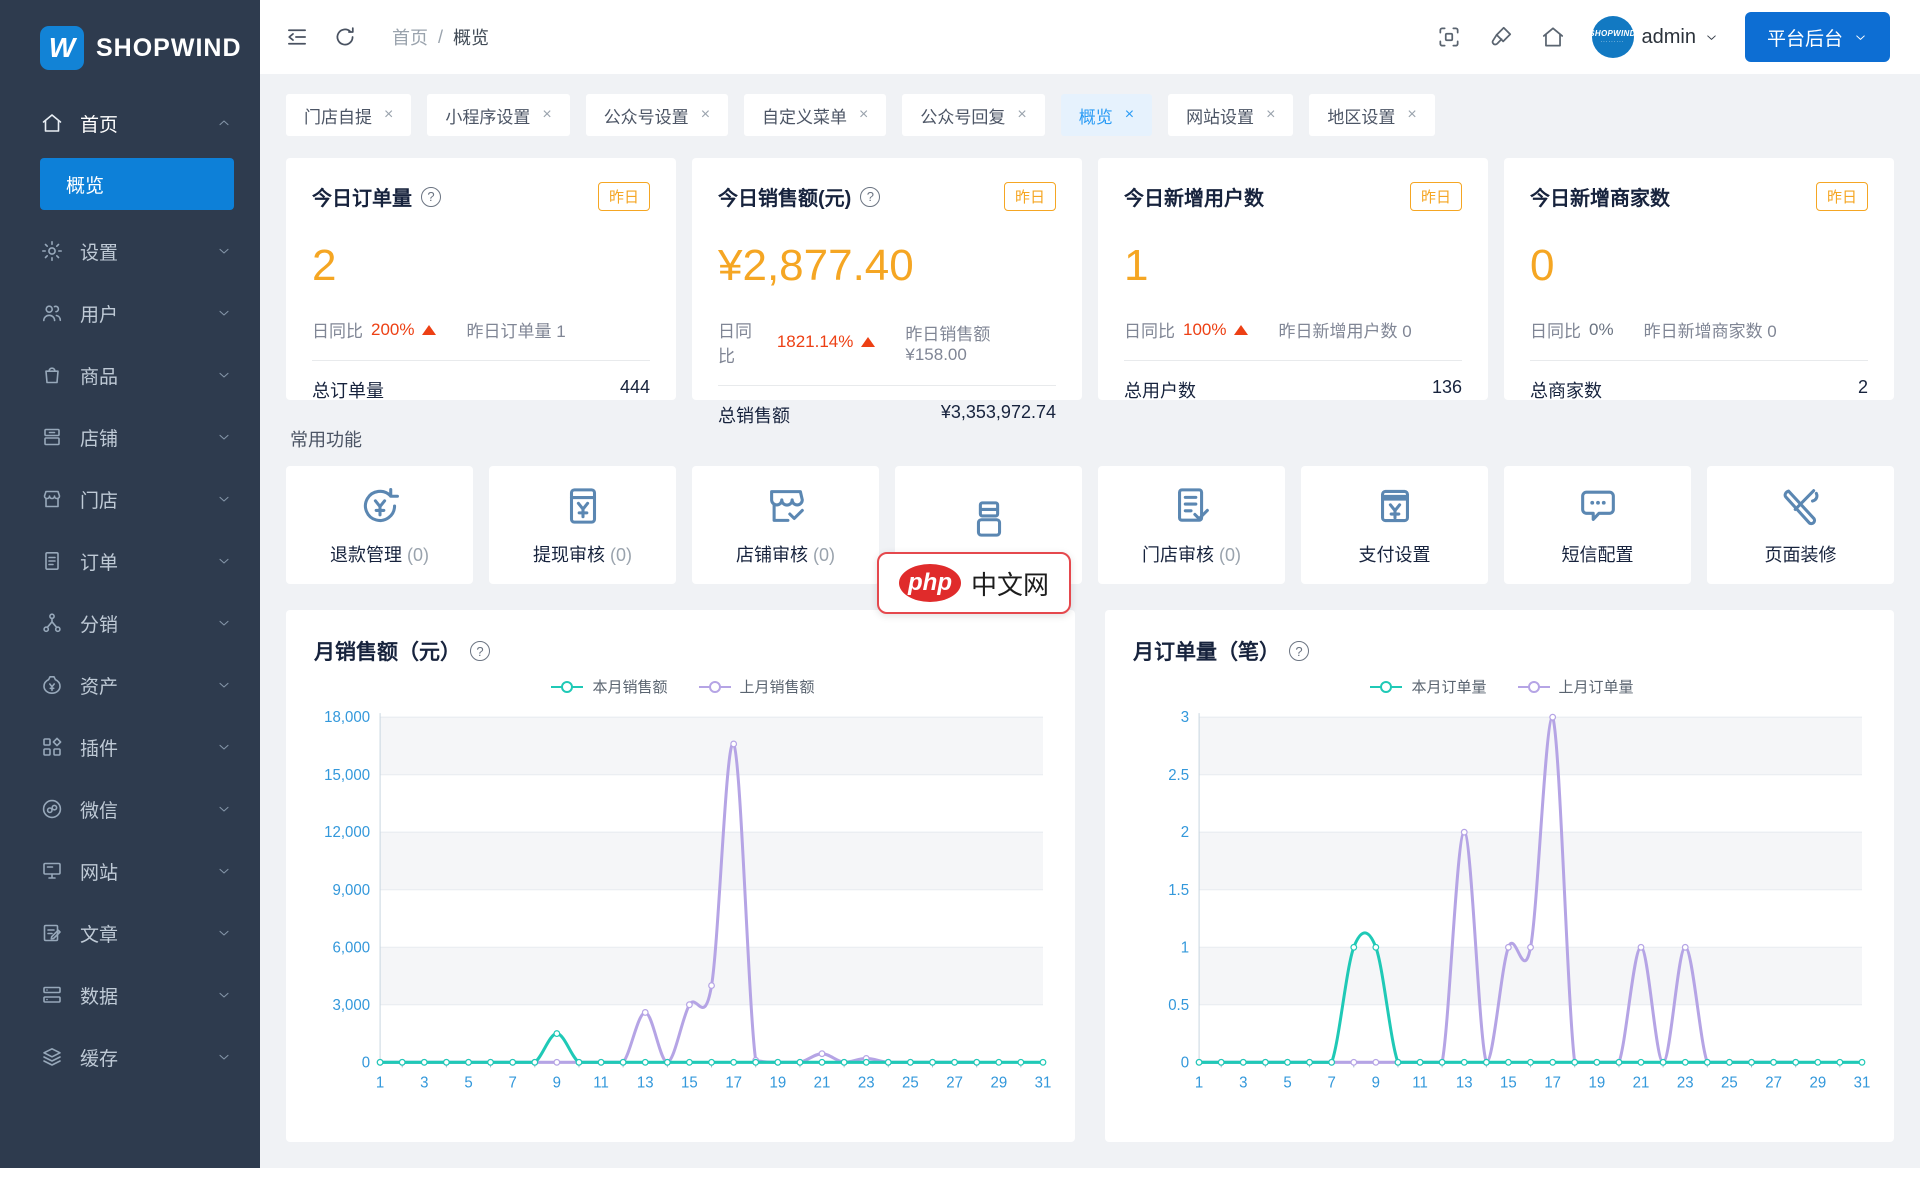 This screenshot has width=1920, height=1180. I want to click on document-check-icon, so click(1192, 506).